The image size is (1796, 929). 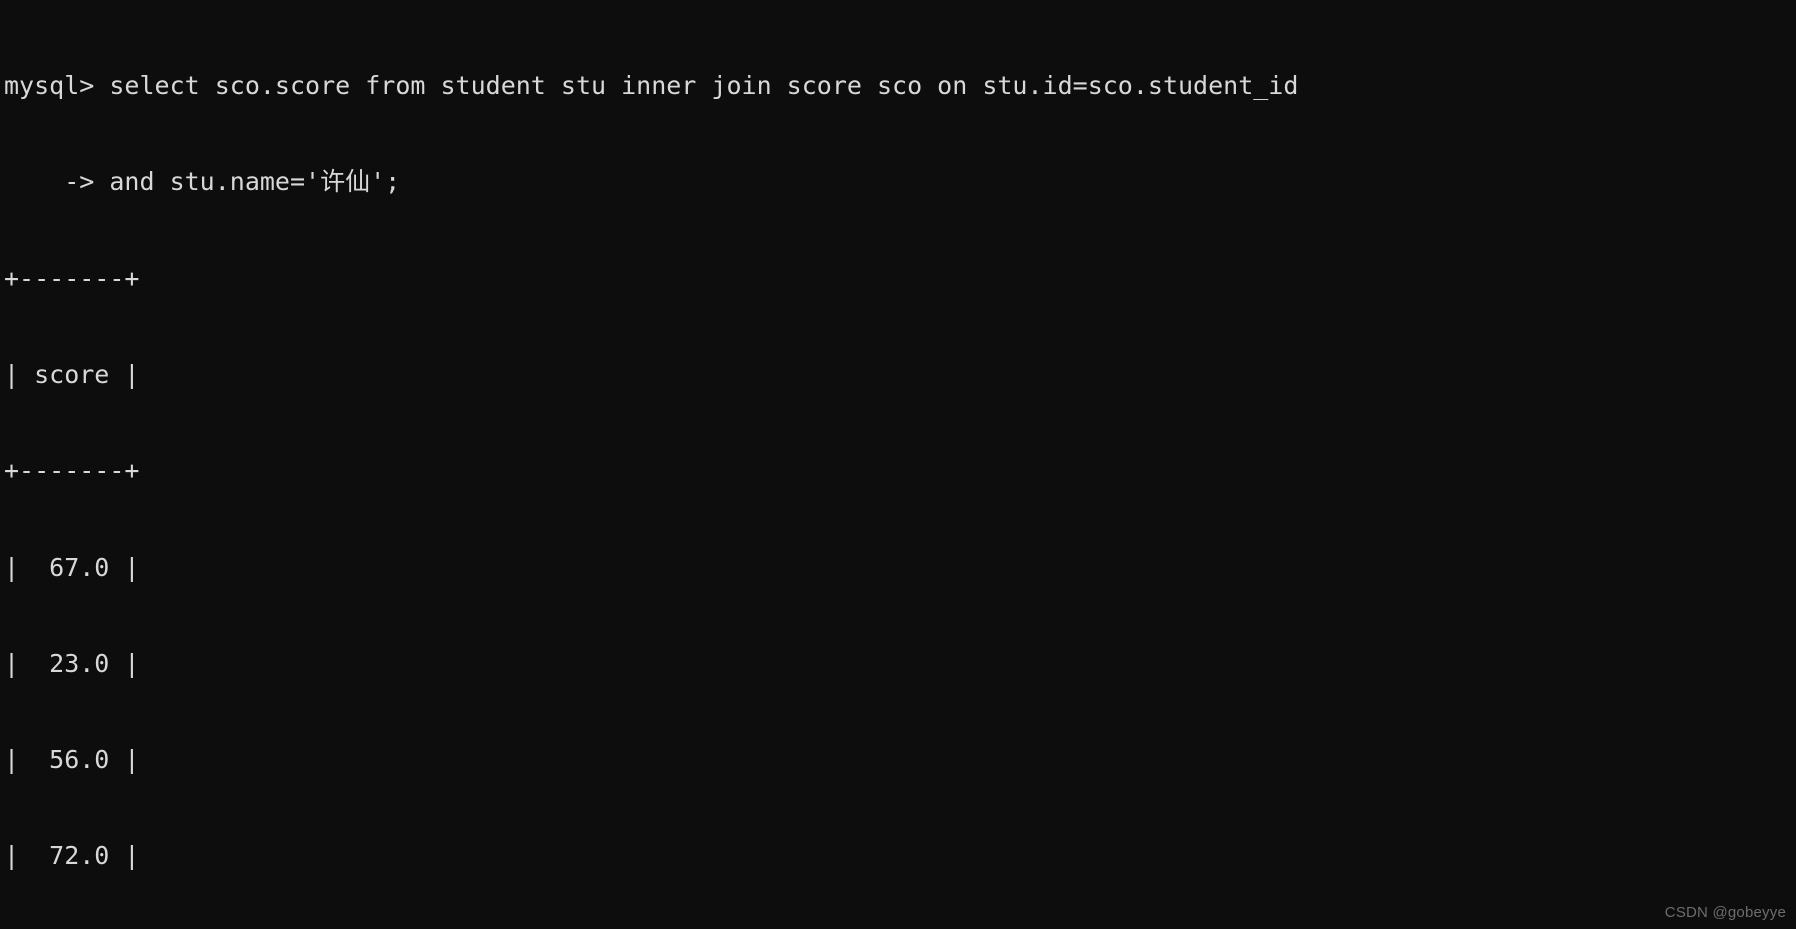 I want to click on terminal-line: -> and stu.name='许仙';, so click(x=202, y=182).